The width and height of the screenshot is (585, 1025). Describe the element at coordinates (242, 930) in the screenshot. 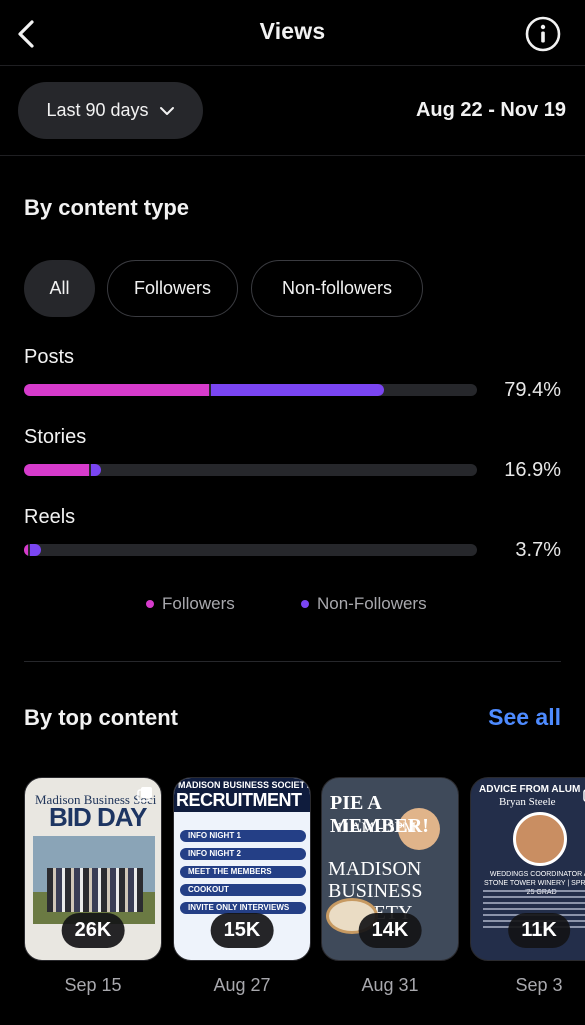

I see `card-2-view-count: 15K` at that location.